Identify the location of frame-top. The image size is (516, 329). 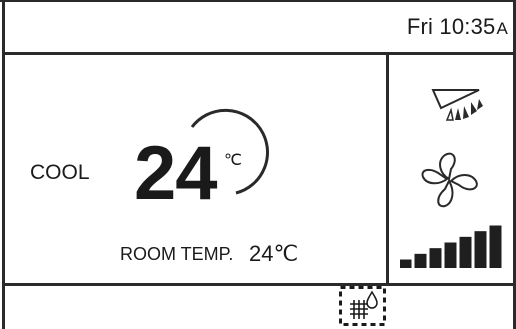
(258, 1).